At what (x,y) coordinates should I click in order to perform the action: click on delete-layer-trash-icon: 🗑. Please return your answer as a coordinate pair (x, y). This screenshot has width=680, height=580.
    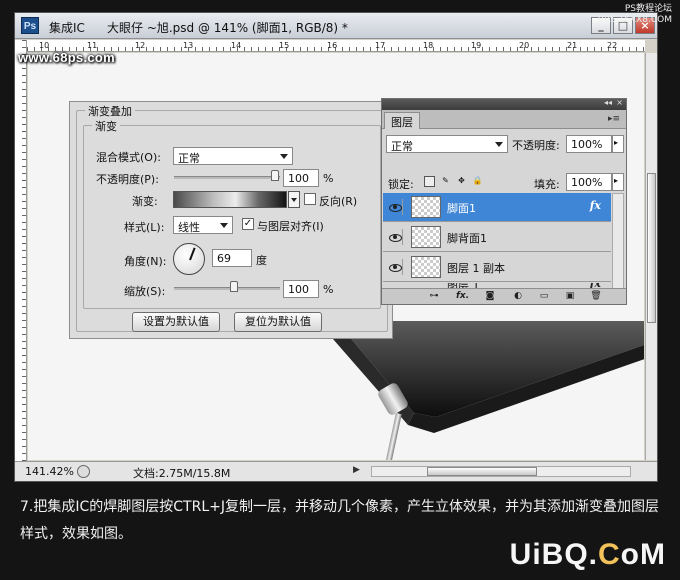
    Looking at the image, I should click on (596, 296).